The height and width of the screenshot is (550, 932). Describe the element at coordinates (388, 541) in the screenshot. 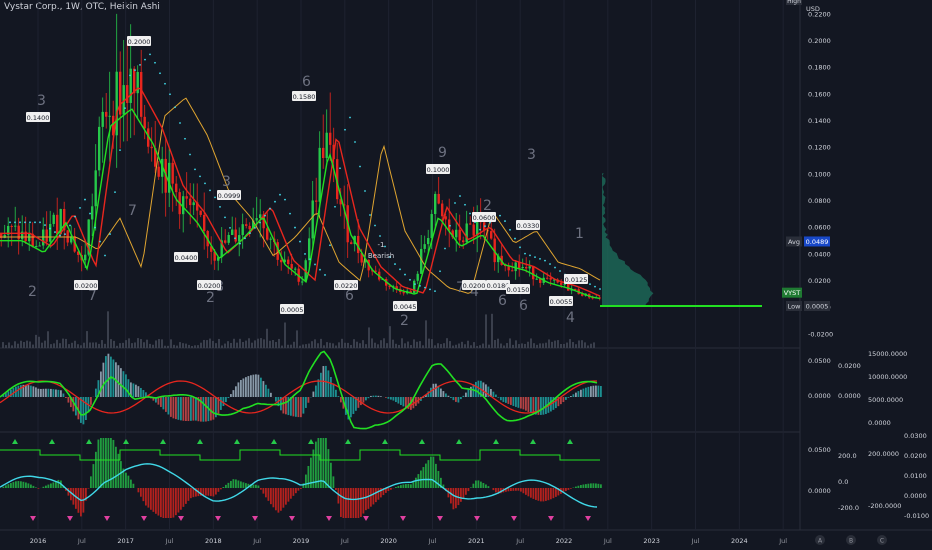

I see `time-tick-label: 2020` at that location.